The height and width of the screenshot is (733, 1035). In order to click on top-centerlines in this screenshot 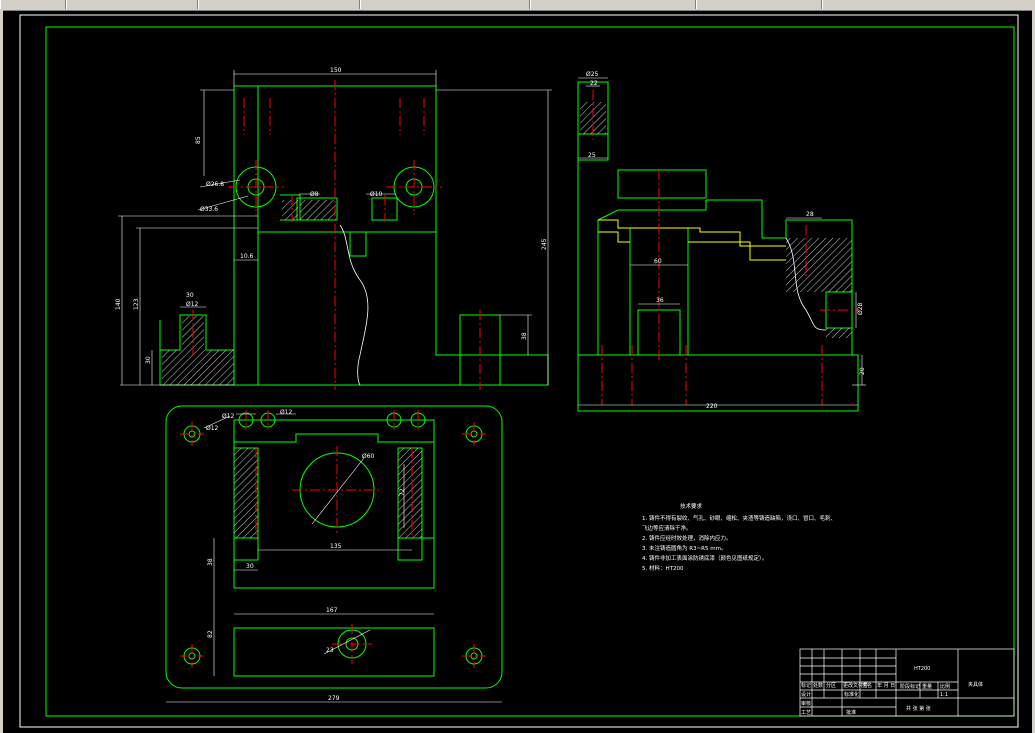, I will do `click(333, 539)`.